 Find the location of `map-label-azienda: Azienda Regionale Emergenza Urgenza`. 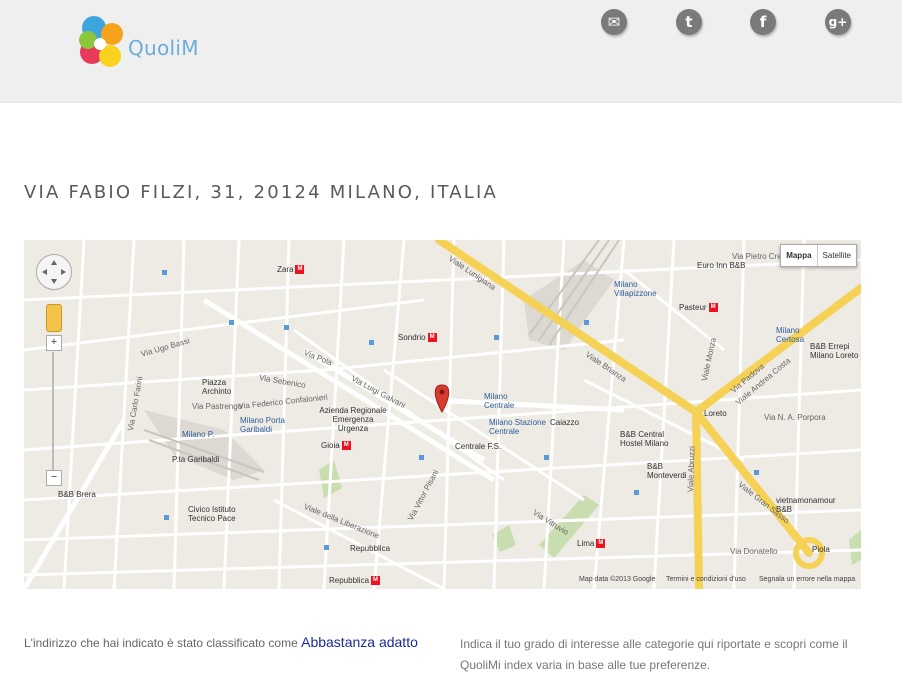

map-label-azienda: Azienda Regionale Emergenza Urgenza is located at coordinates (353, 419).